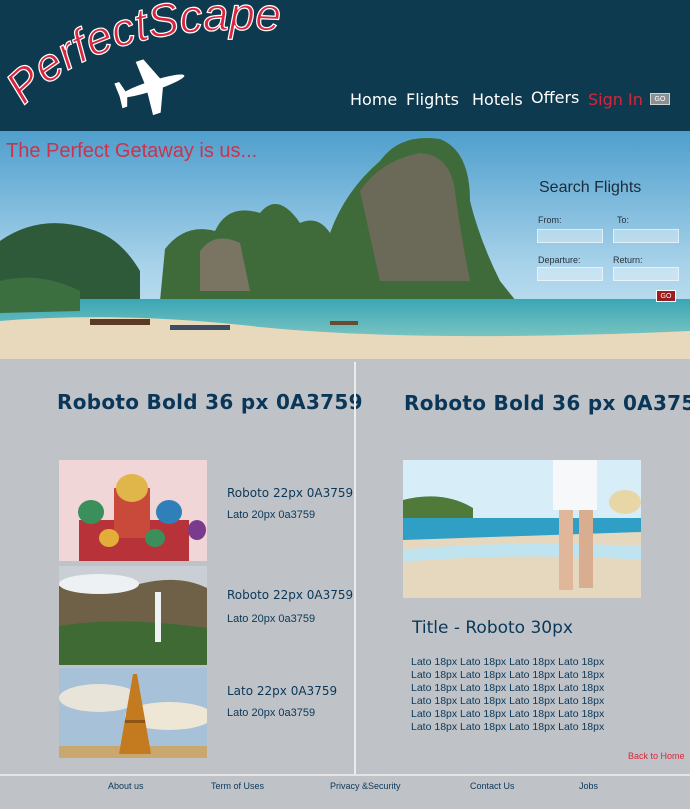 This screenshot has height=809, width=690. I want to click on thumb-saint-basils, so click(133, 510).